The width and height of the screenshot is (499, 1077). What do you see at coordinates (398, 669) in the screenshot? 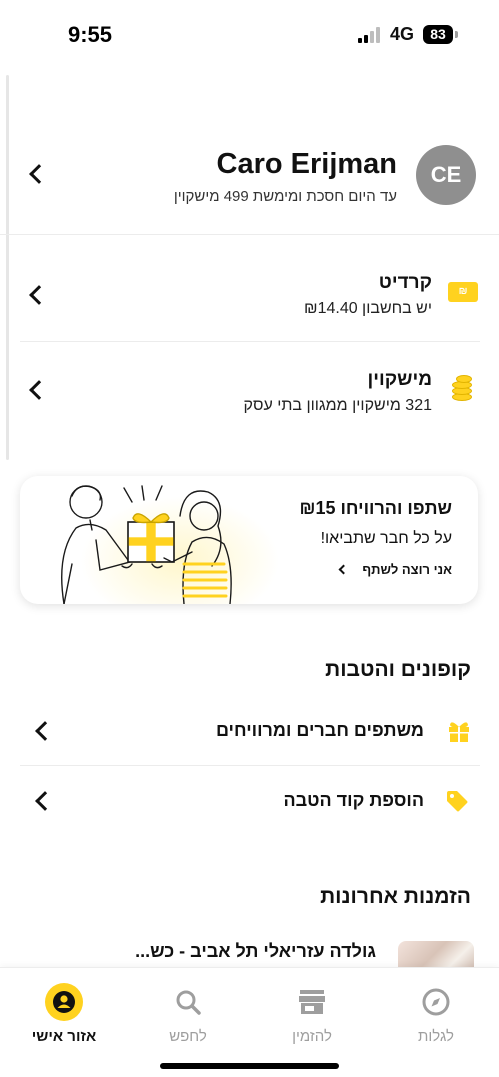
I see `coupons-section-title: קופונים והטבות` at bounding box center [398, 669].